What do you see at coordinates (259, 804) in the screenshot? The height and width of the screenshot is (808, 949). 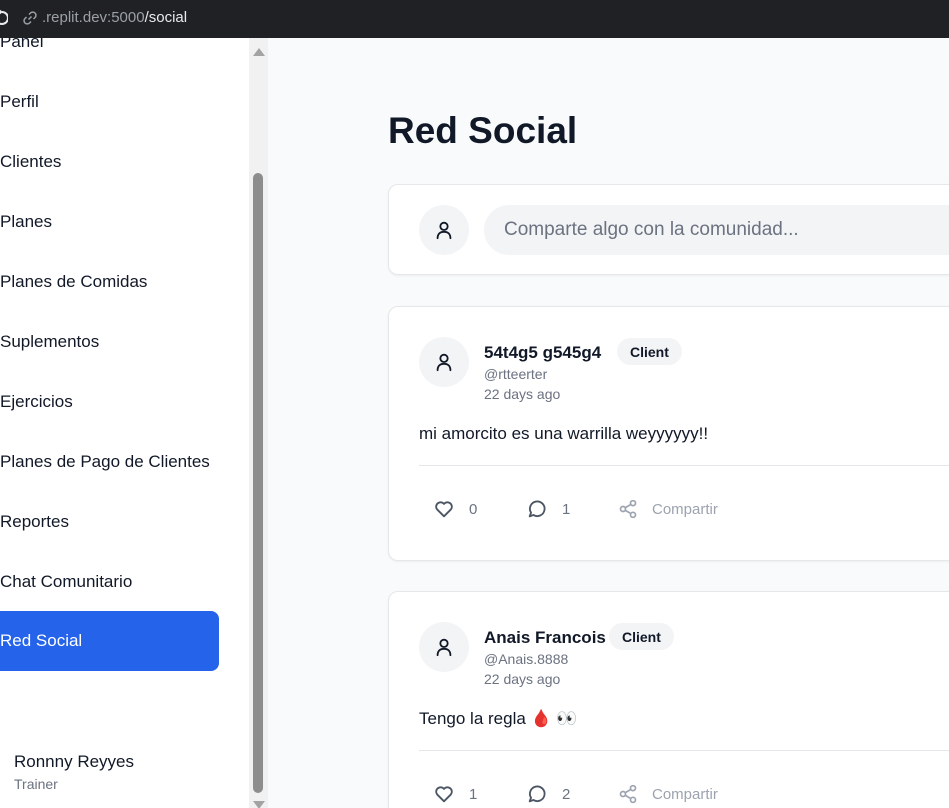 I see `scroll-down-arrow-icon` at bounding box center [259, 804].